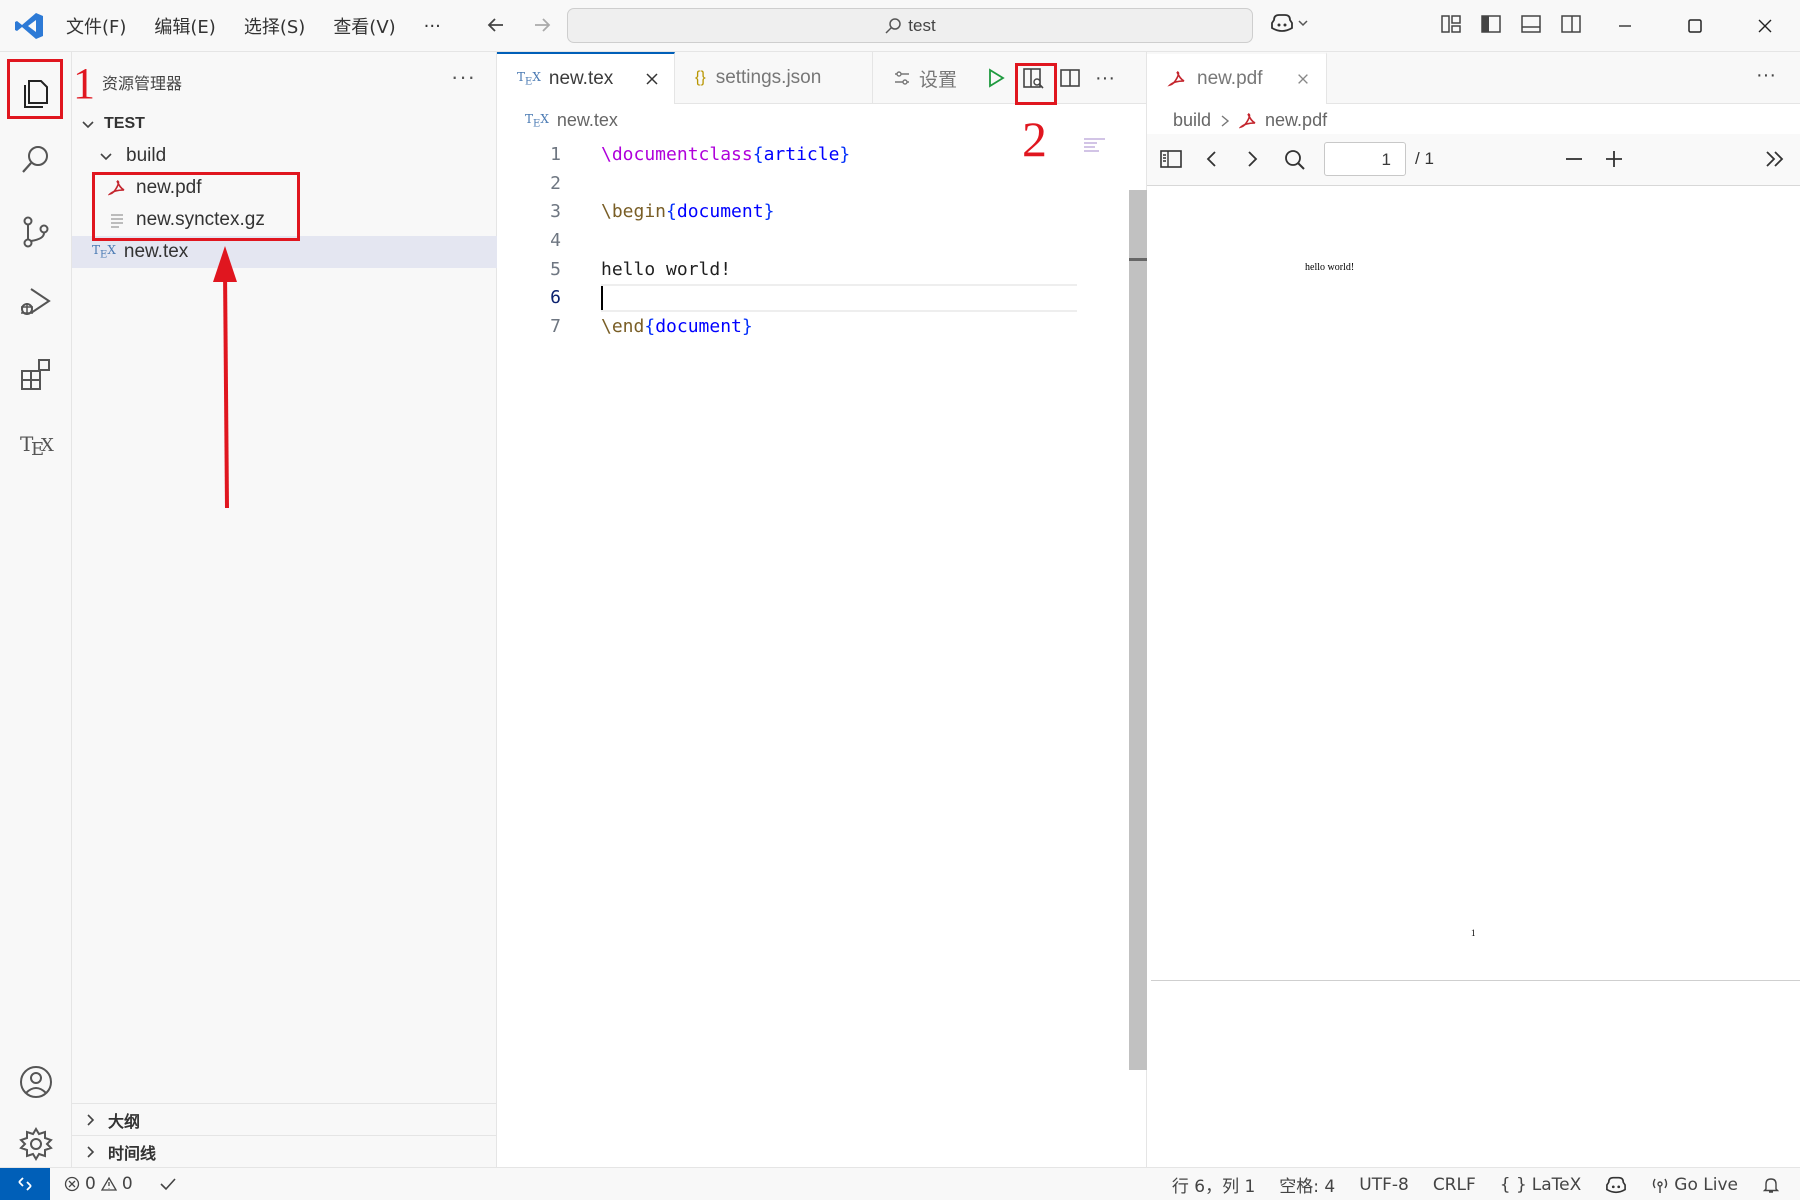 This screenshot has width=1800, height=1200. What do you see at coordinates (1138, 630) in the screenshot?
I see `vertical-scrollbar` at bounding box center [1138, 630].